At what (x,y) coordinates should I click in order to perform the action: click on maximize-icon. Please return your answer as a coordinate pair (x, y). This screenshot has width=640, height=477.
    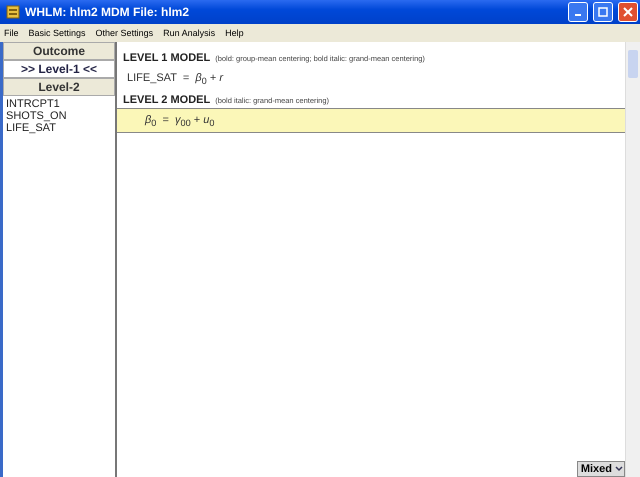
    Looking at the image, I should click on (603, 12).